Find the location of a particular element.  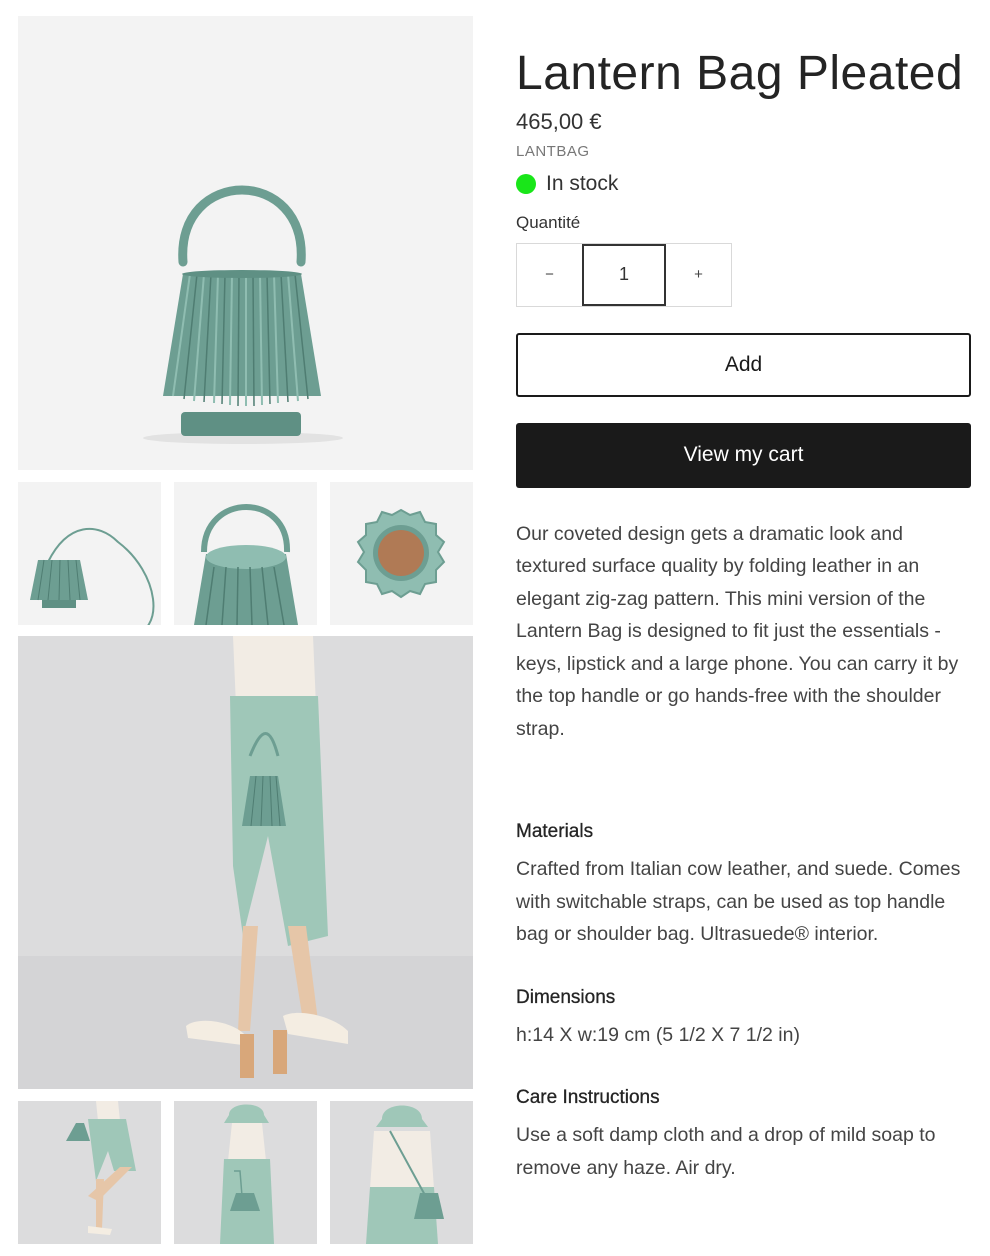

model-pose-2-image is located at coordinates (245, 1172).